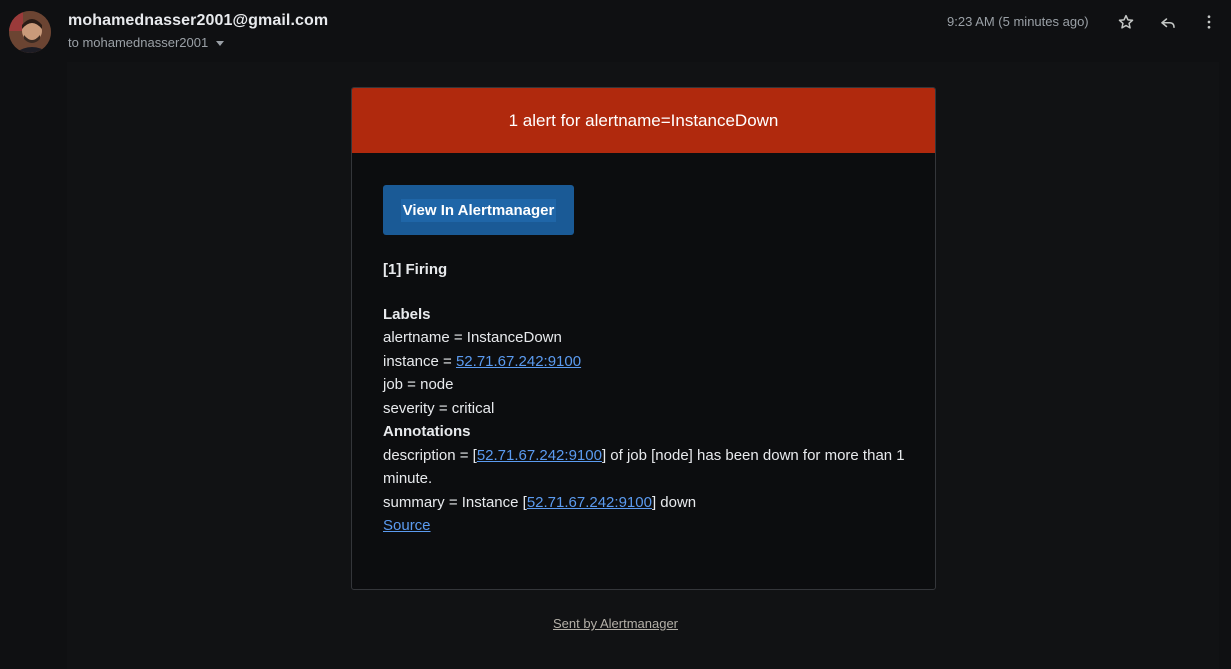 The image size is (1231, 669). I want to click on annotations-heading: Annotations, so click(427, 431).